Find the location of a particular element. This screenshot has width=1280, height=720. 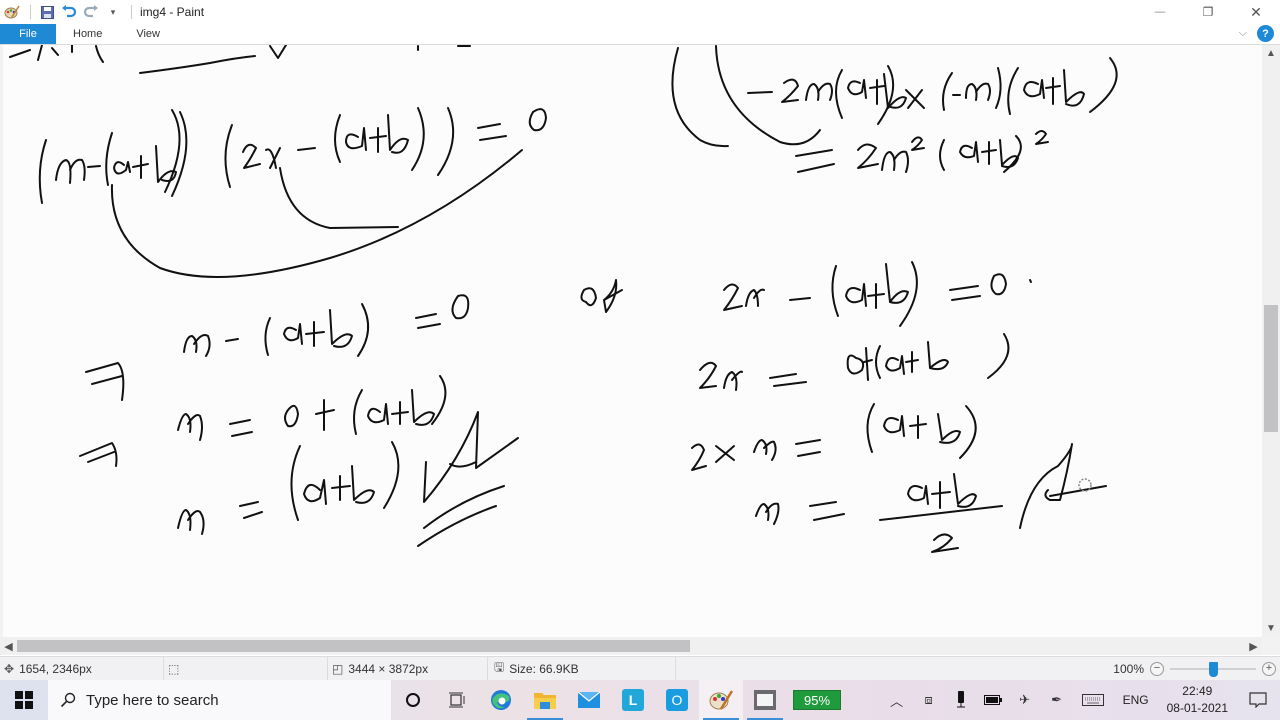

taskbar-app-edge is located at coordinates (501, 700).